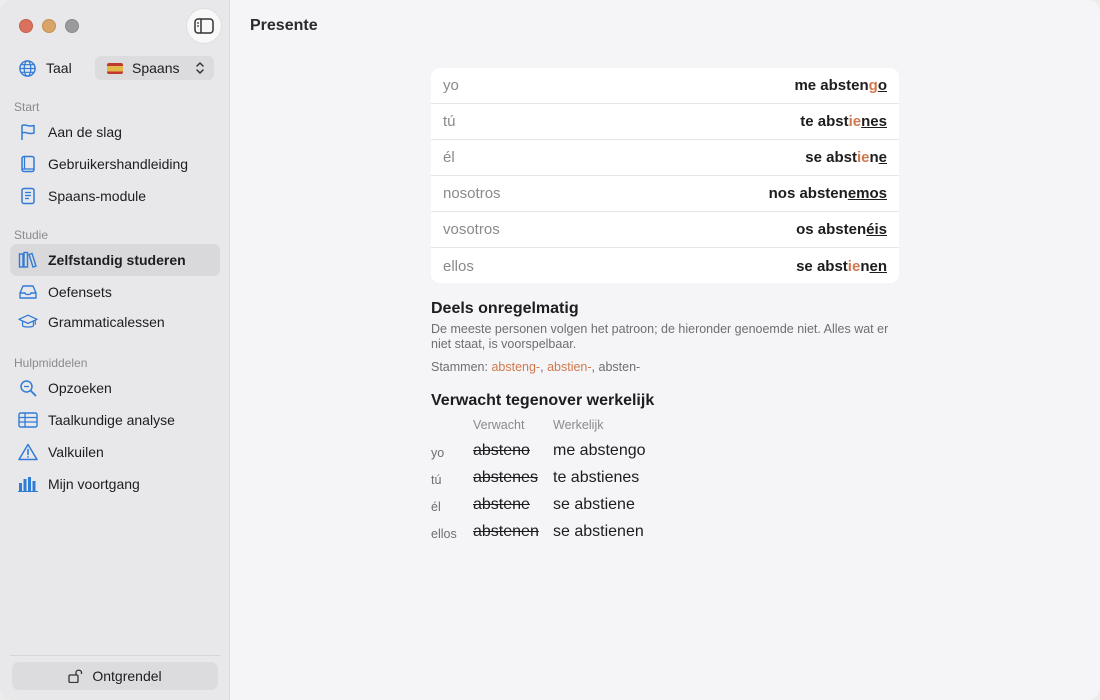 Image resolution: width=1100 pixels, height=700 pixels. I want to click on close-window-button, so click(26, 26).